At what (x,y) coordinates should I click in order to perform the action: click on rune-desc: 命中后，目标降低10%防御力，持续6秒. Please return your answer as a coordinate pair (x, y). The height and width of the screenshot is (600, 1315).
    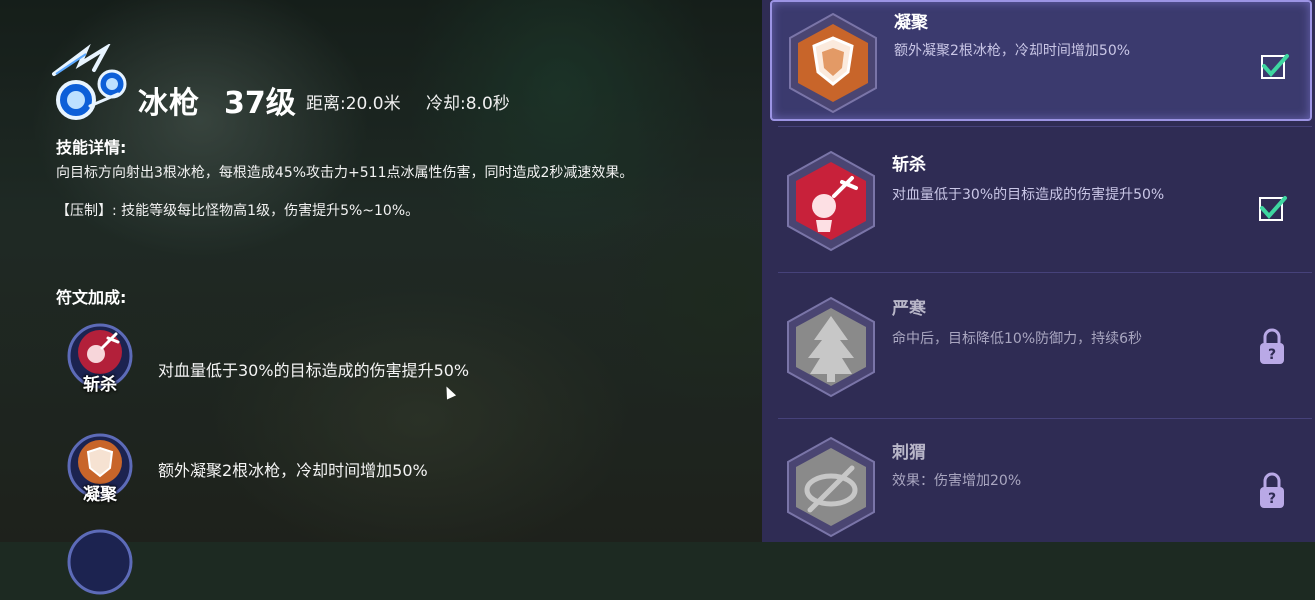
    Looking at the image, I should click on (1017, 339).